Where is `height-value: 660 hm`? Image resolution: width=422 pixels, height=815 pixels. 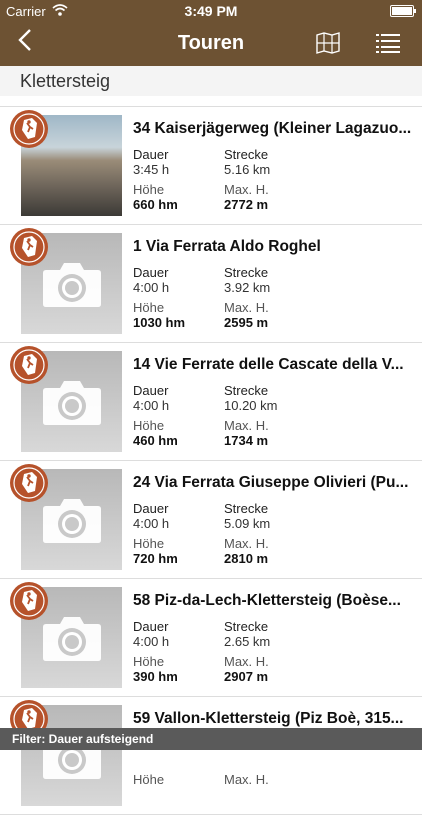
height-value: 660 hm is located at coordinates (155, 204).